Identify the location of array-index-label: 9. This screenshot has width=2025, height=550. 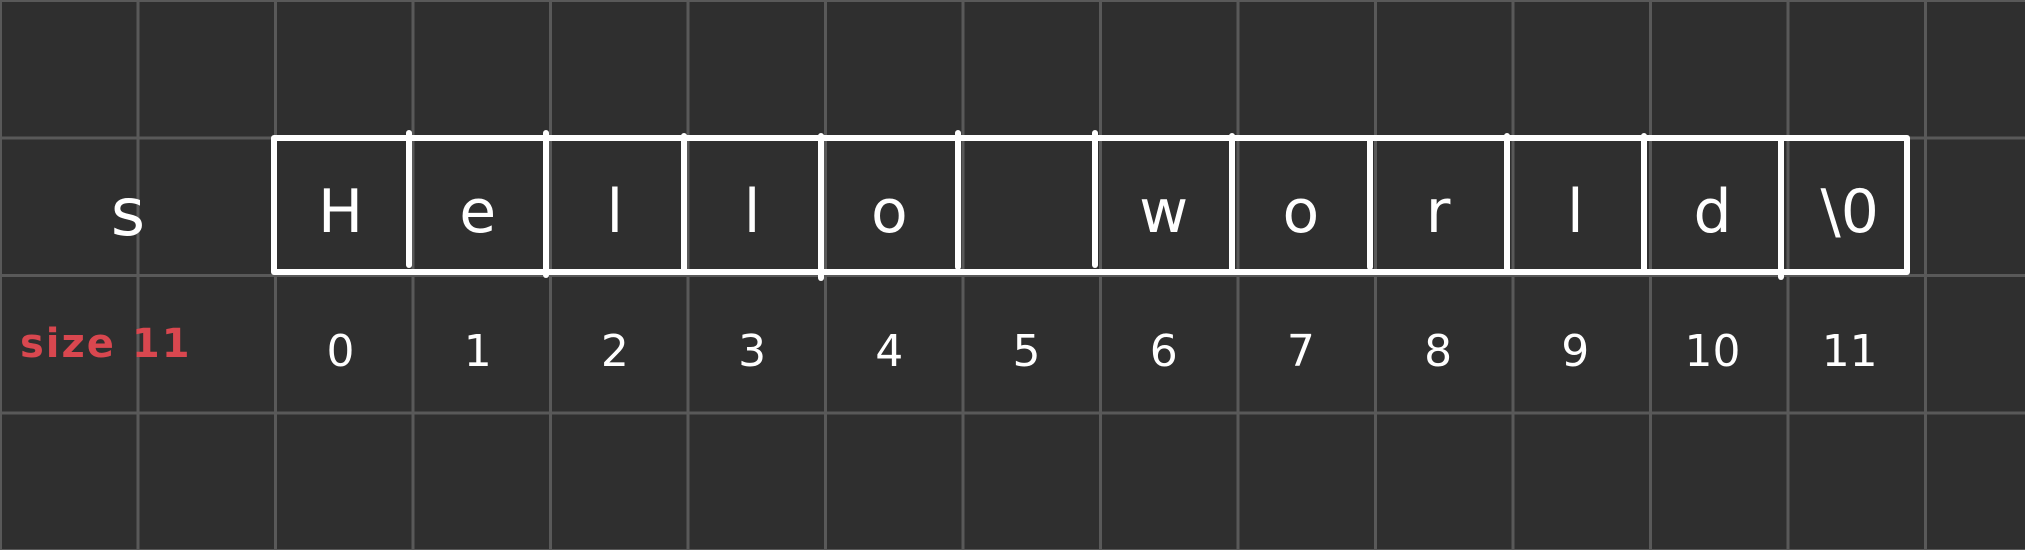
(1575, 351).